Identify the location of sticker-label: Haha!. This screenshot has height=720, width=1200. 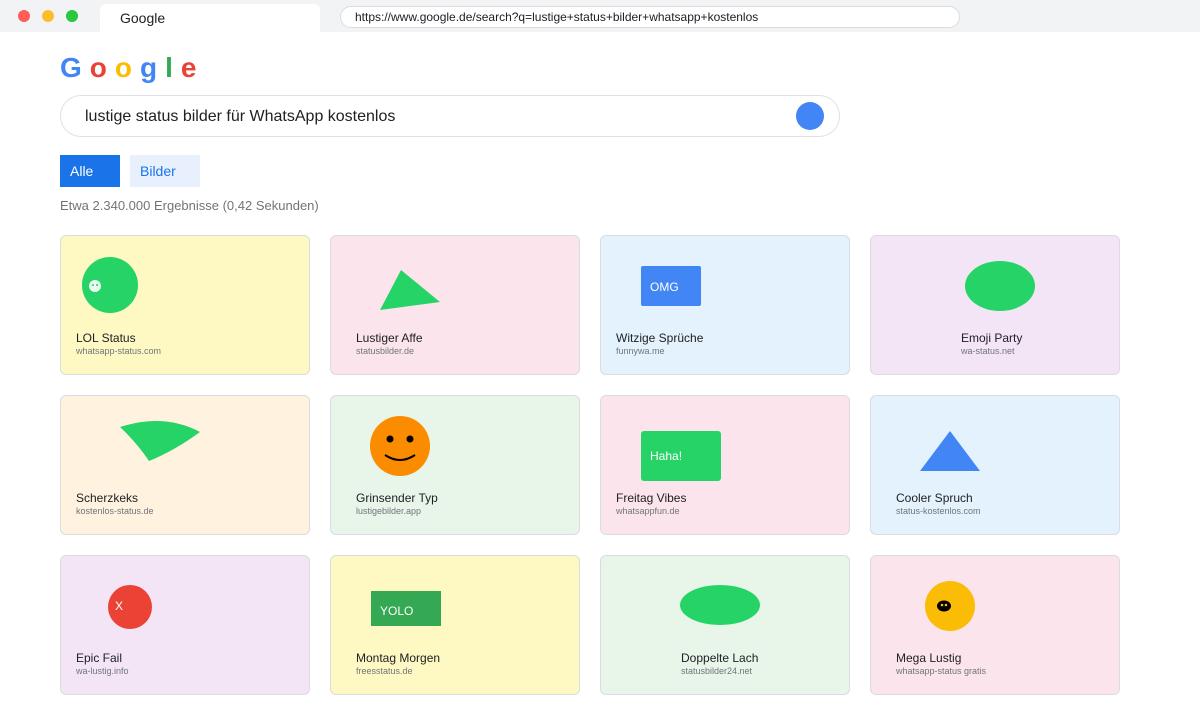
(666, 456).